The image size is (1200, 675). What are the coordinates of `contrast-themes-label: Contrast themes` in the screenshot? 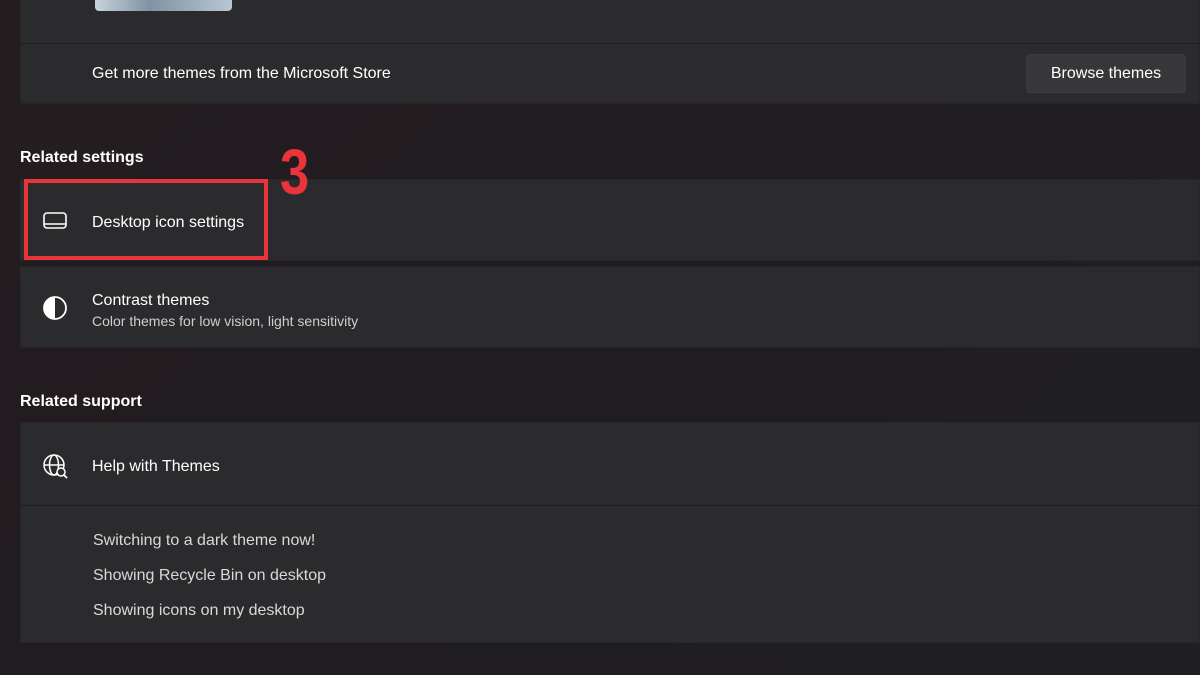 It's located at (151, 300).